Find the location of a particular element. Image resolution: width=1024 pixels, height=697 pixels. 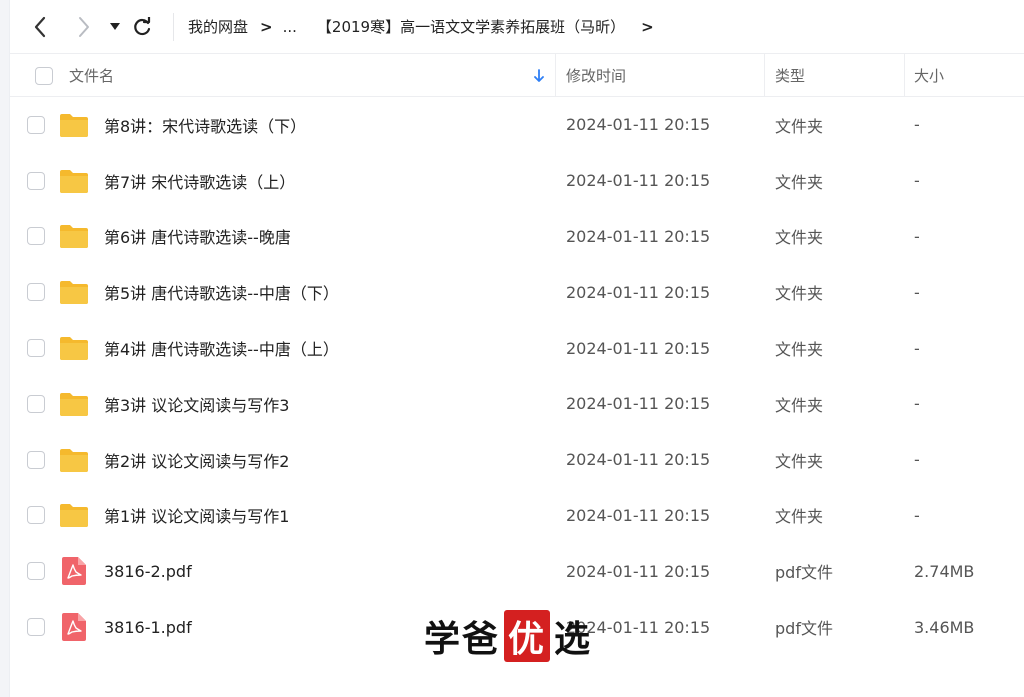

file-name: 第1讲 议论文阅读与写作1 is located at coordinates (196, 516).